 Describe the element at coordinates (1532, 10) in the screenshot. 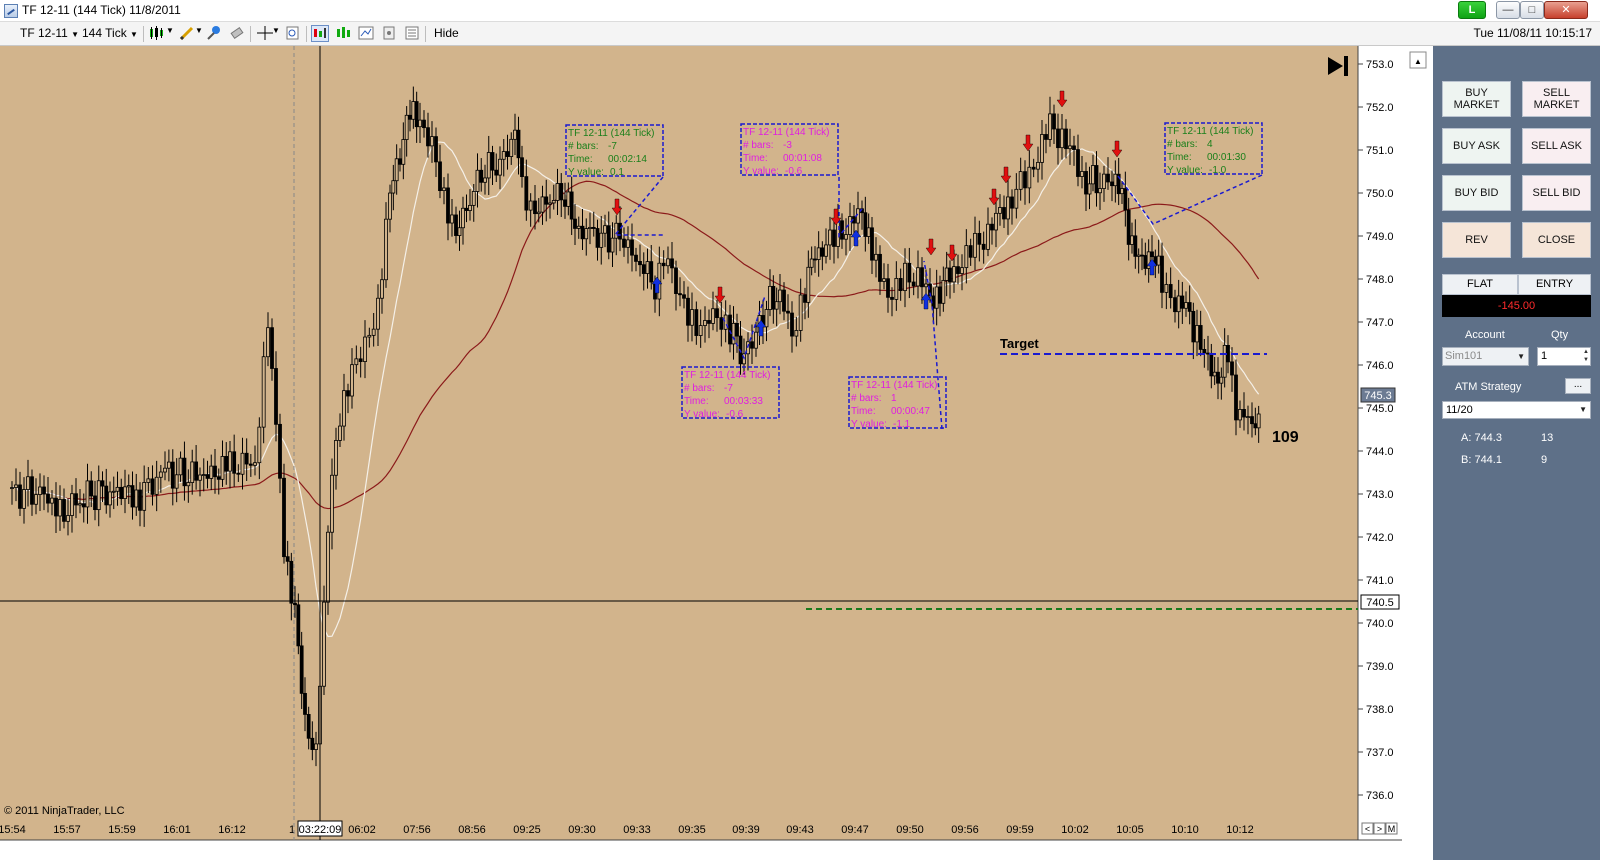

I see `maximize-icon: □` at that location.